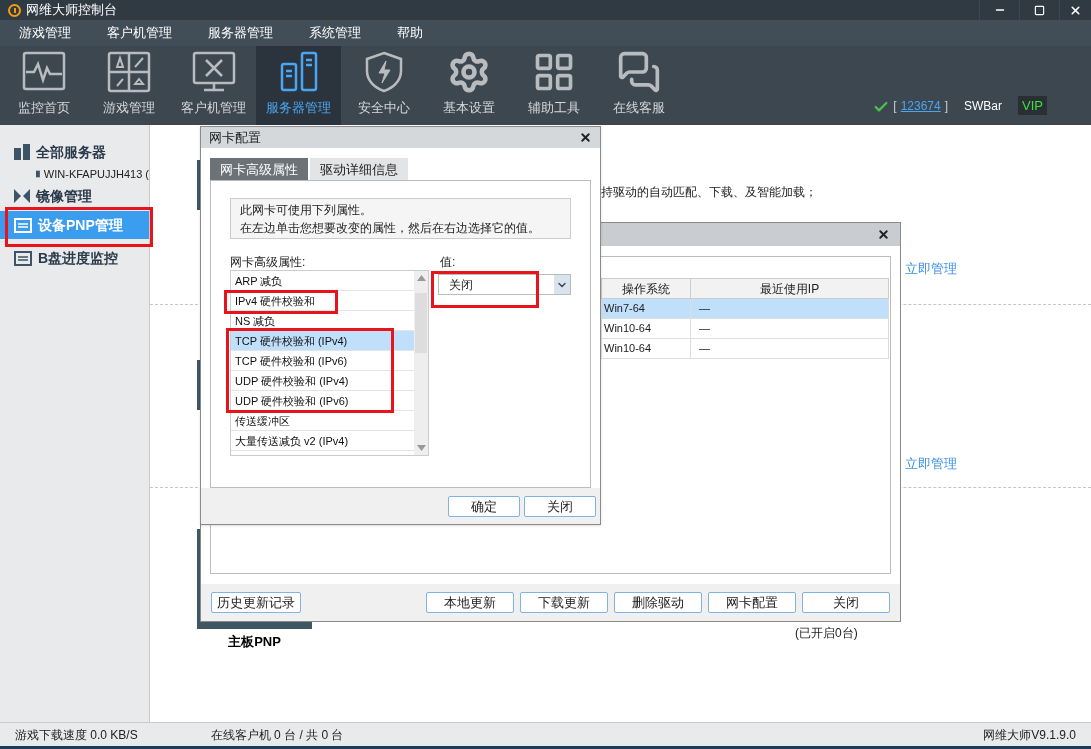 This screenshot has height=749, width=1091. I want to click on toolbar-button: 客户机管理, so click(213, 85).